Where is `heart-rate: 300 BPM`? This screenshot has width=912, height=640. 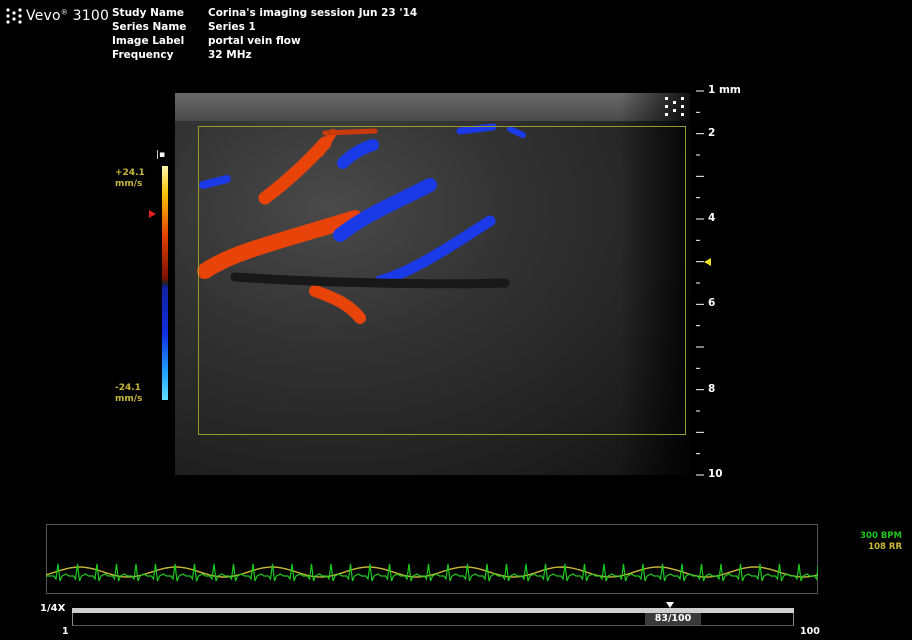
heart-rate: 300 BPM is located at coordinates (881, 536).